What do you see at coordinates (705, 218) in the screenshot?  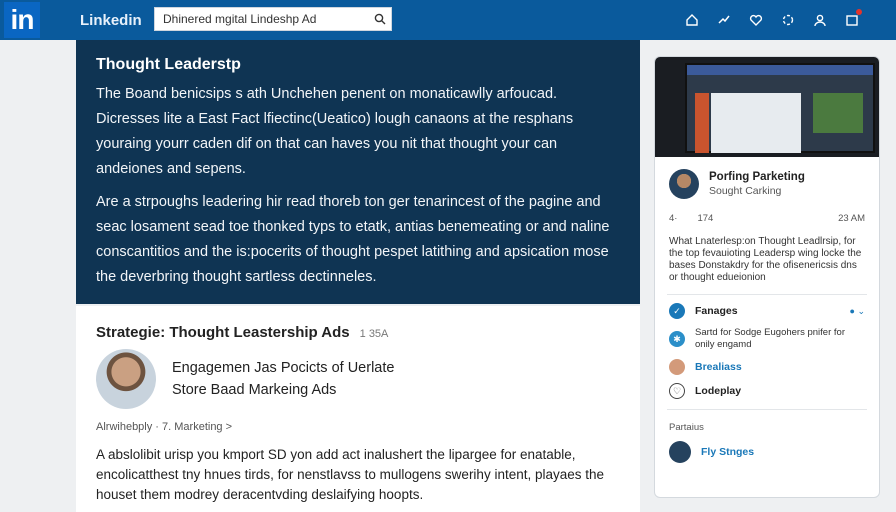 I see `stat-mid: 174` at bounding box center [705, 218].